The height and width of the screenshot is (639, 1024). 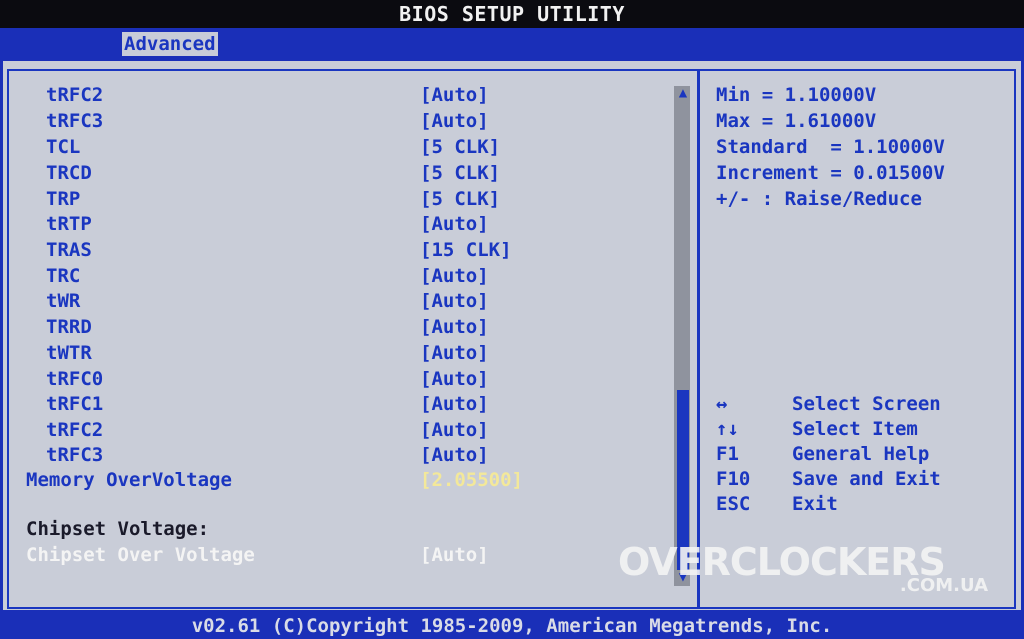 I want to click on key-desc-exit: Exit, so click(x=815, y=504).